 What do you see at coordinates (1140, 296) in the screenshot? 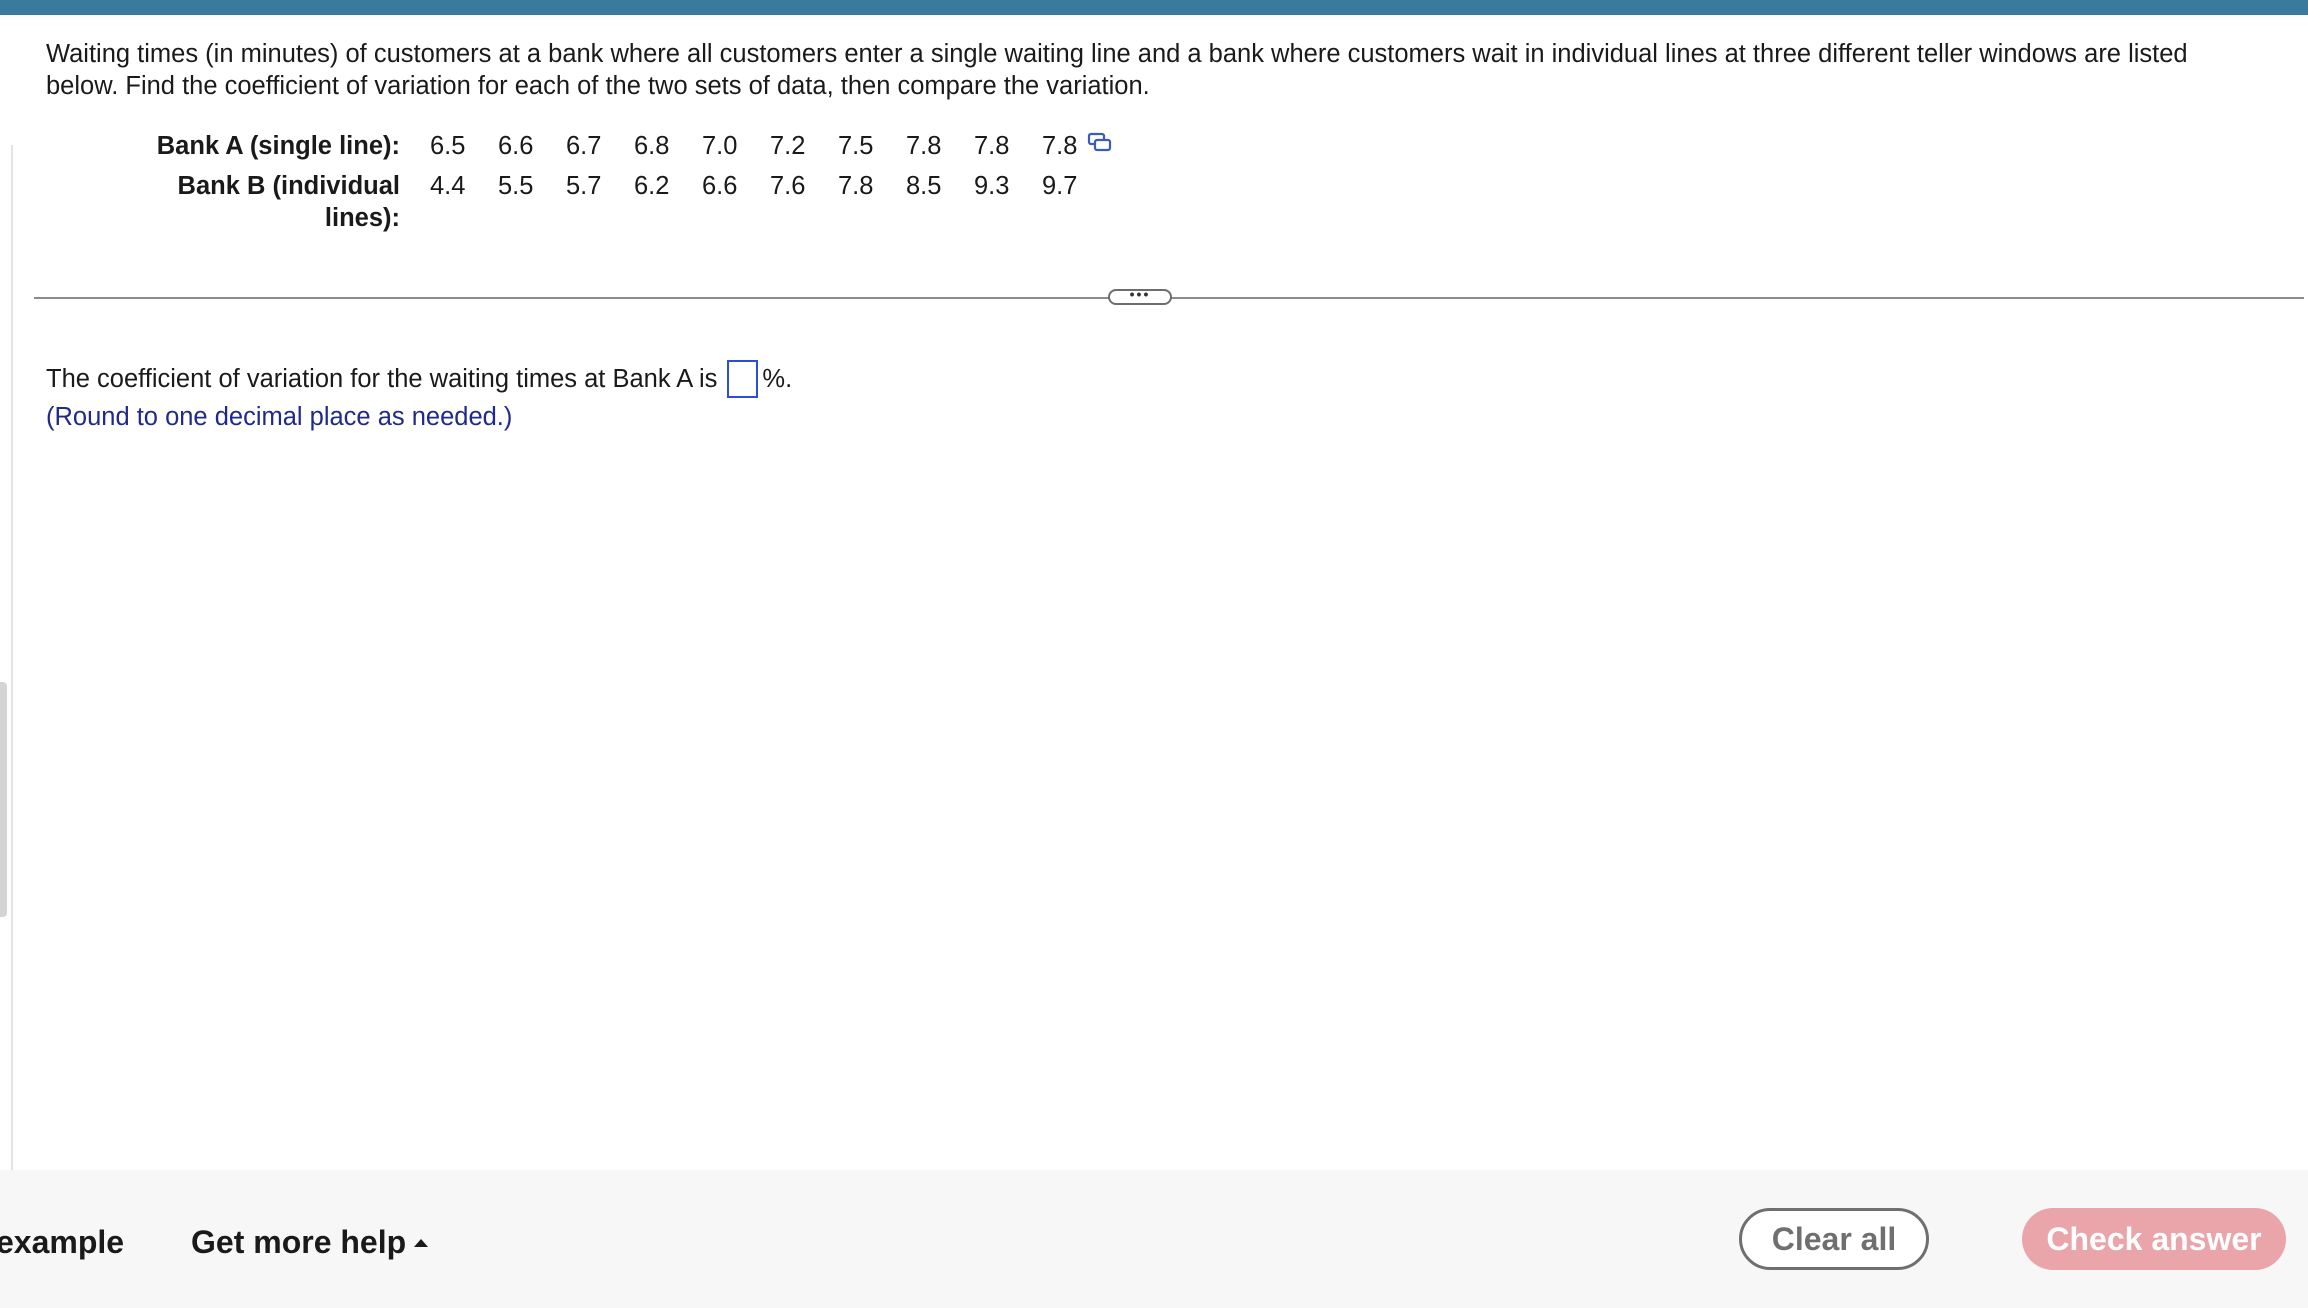
I see `expand-more-button: •••` at bounding box center [1140, 296].